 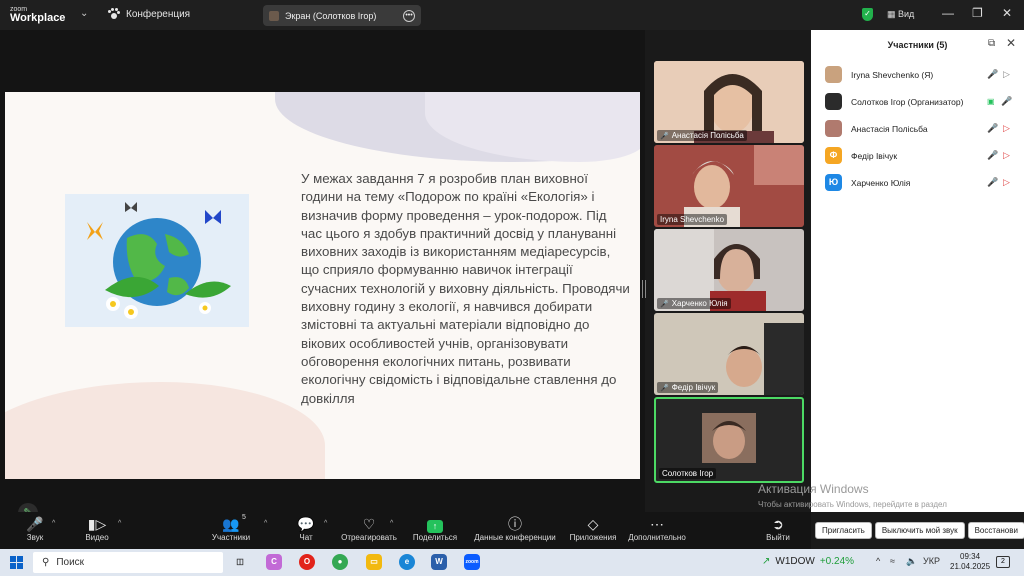 I want to click on video-tile-active-speaker: Солотков Ігор, so click(x=729, y=440).